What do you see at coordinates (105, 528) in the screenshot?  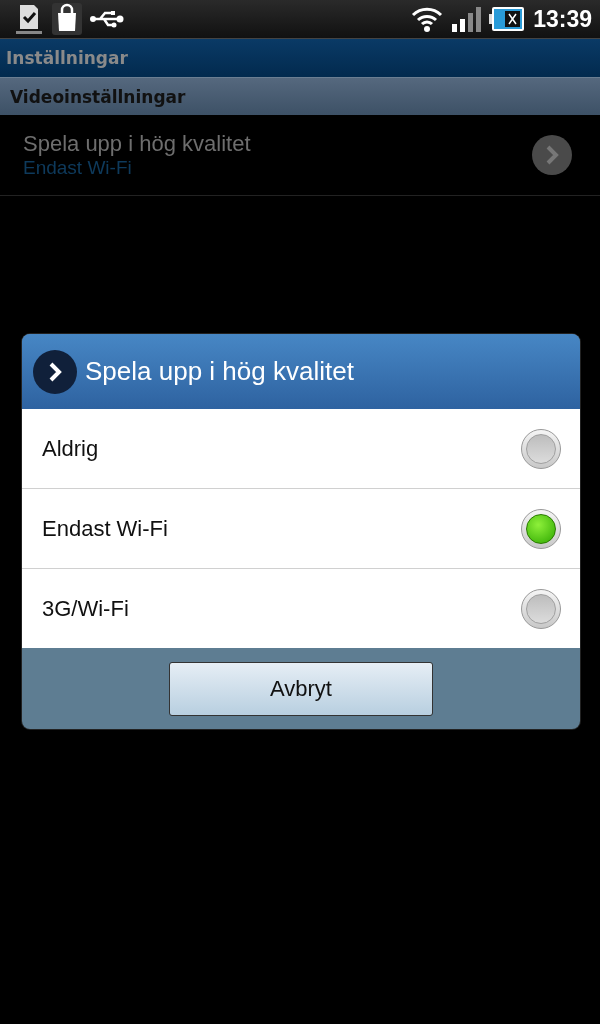 I see `option-label: Endast Wi-Fi` at bounding box center [105, 528].